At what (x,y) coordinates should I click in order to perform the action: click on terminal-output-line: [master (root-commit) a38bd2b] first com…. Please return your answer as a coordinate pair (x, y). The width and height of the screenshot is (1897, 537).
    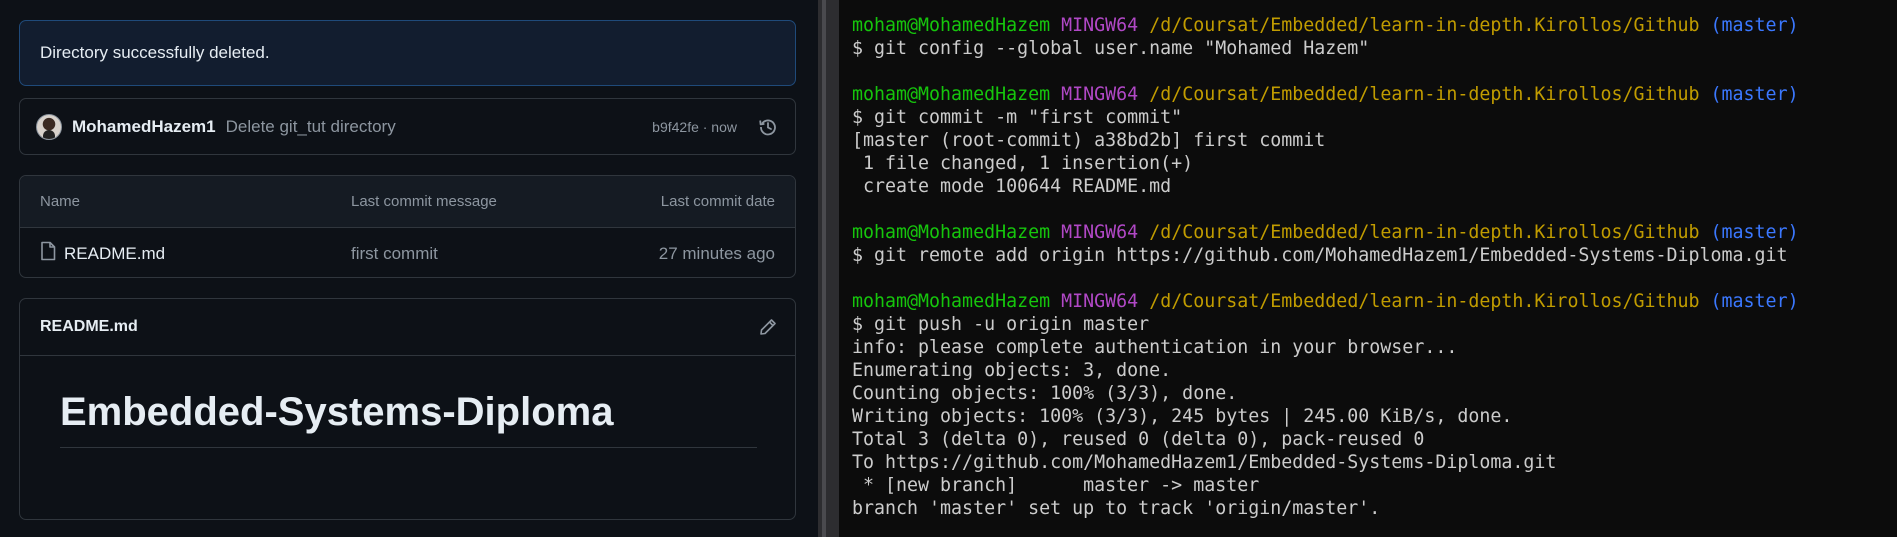
    Looking at the image, I should click on (1089, 140).